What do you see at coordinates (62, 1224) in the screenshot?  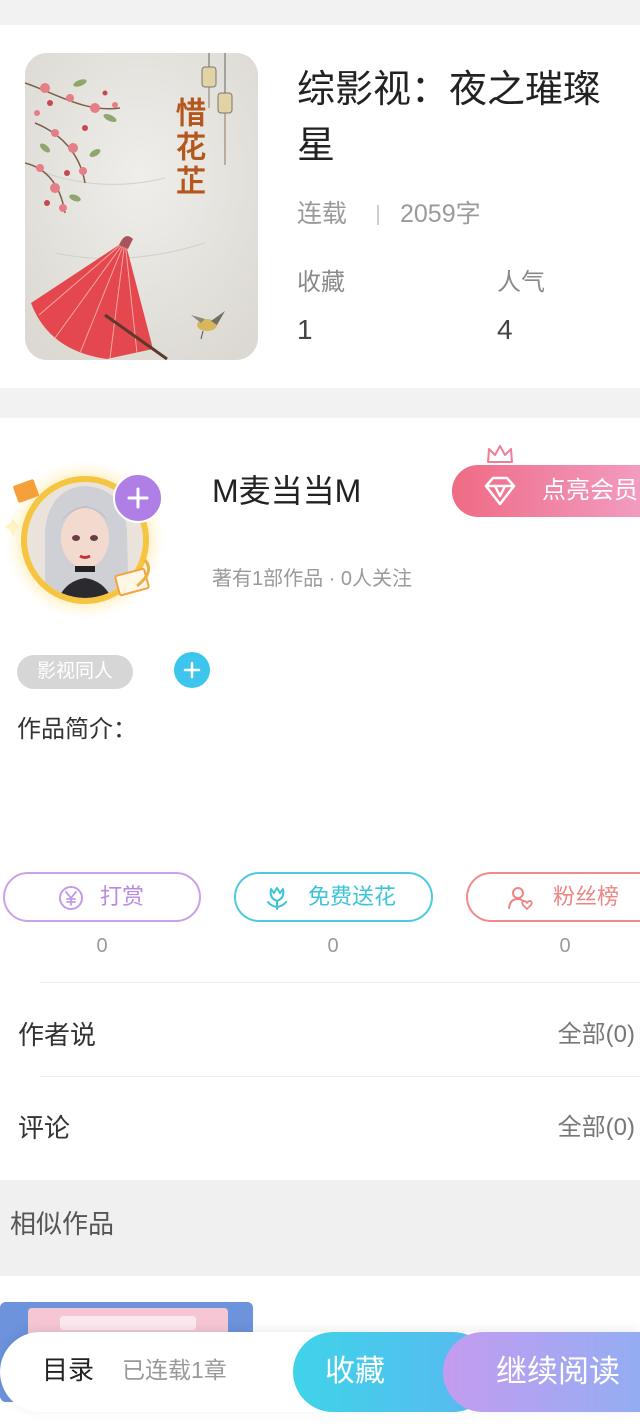 I see `similar-works-title: 相似作品` at bounding box center [62, 1224].